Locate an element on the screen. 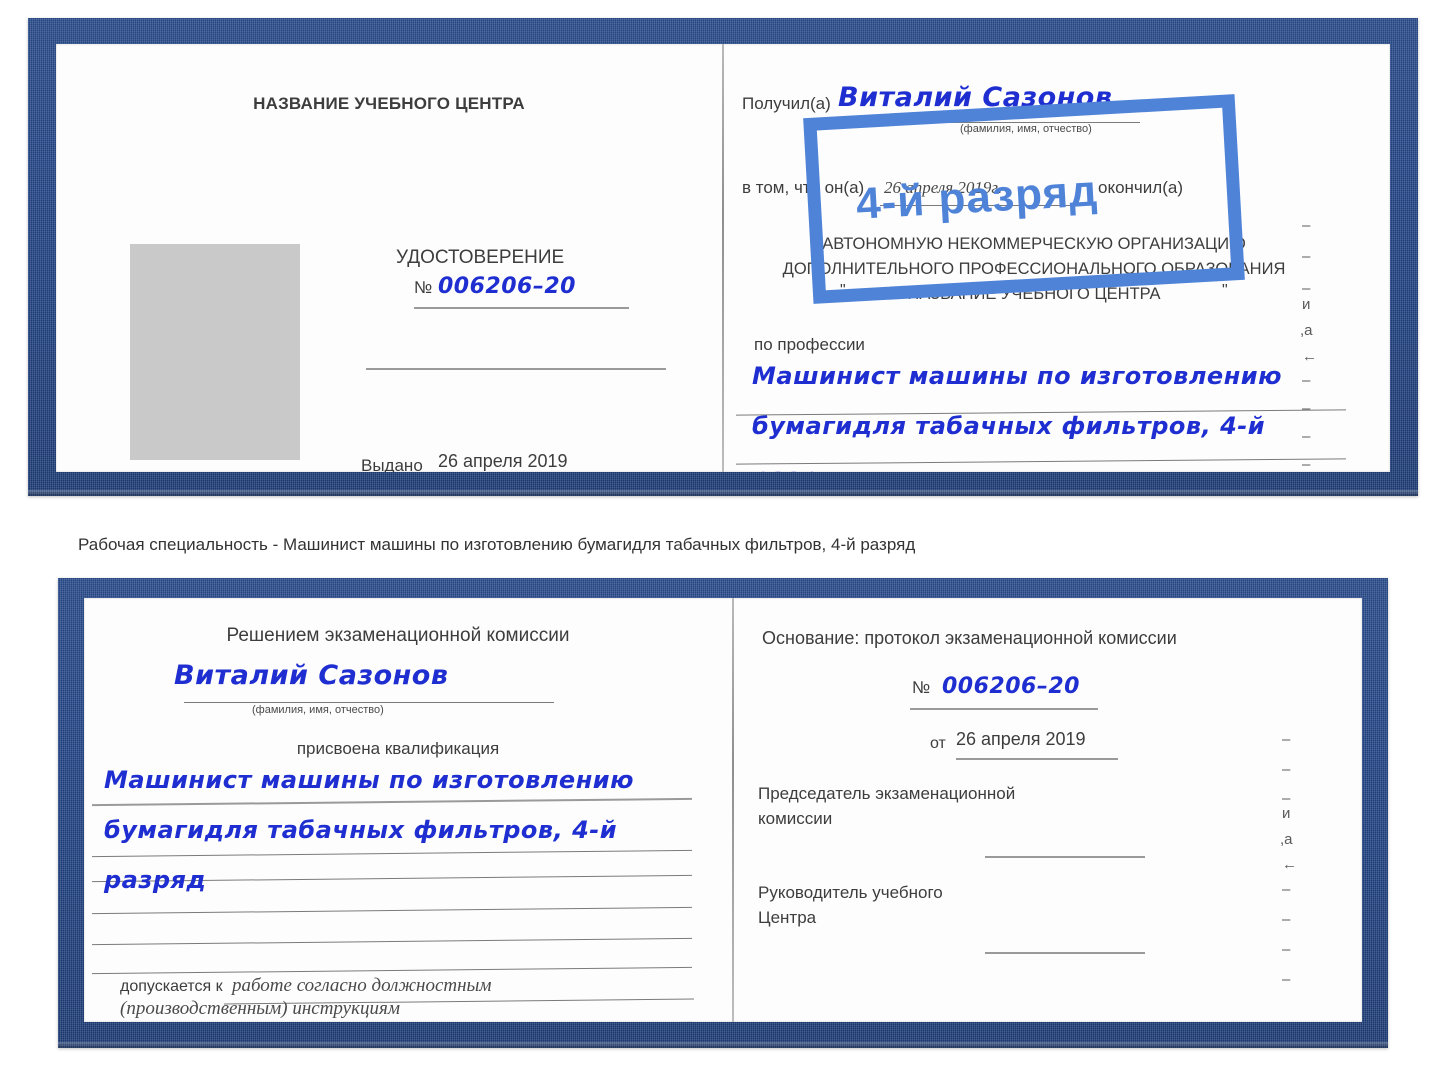 This screenshot has width=1448, height=1085. protocol-date-prefix: от is located at coordinates (938, 743).